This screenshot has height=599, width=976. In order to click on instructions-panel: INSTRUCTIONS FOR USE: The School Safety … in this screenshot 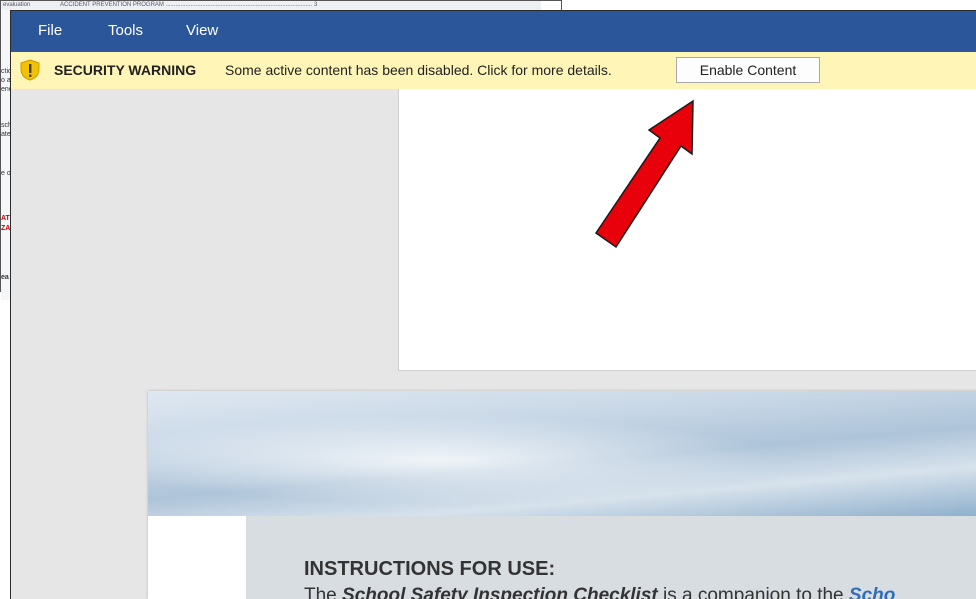, I will do `click(611, 557)`.